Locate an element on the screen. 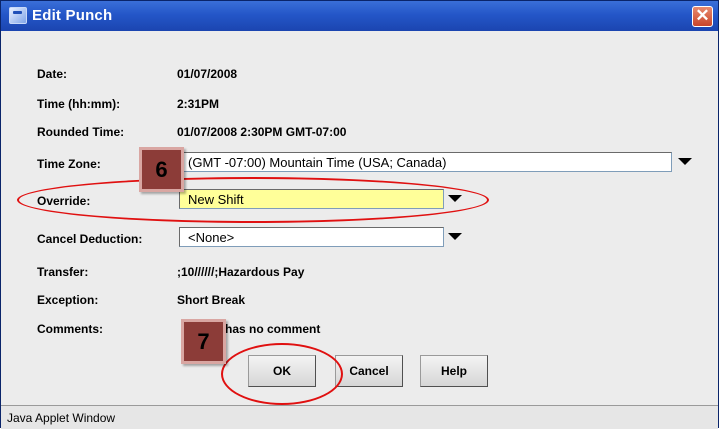  cancel-button: Cancel is located at coordinates (369, 371).